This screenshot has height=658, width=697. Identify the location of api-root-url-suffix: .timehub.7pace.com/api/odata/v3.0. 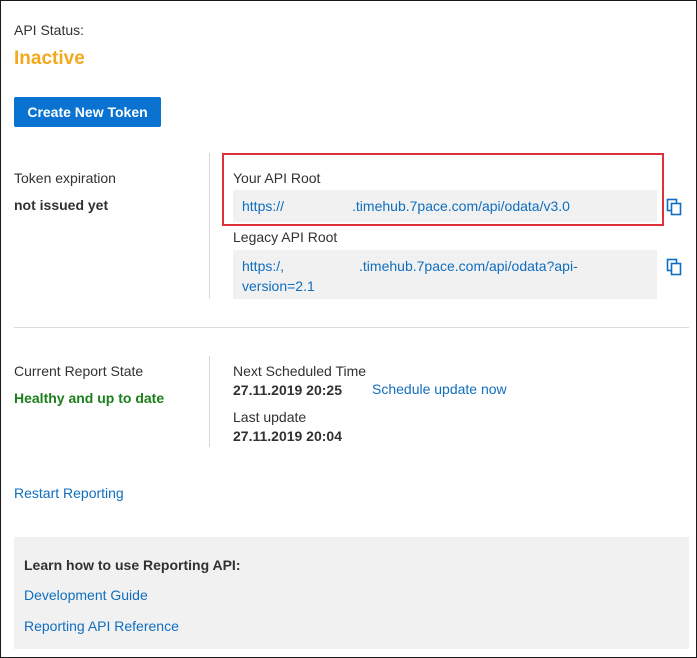
(461, 206).